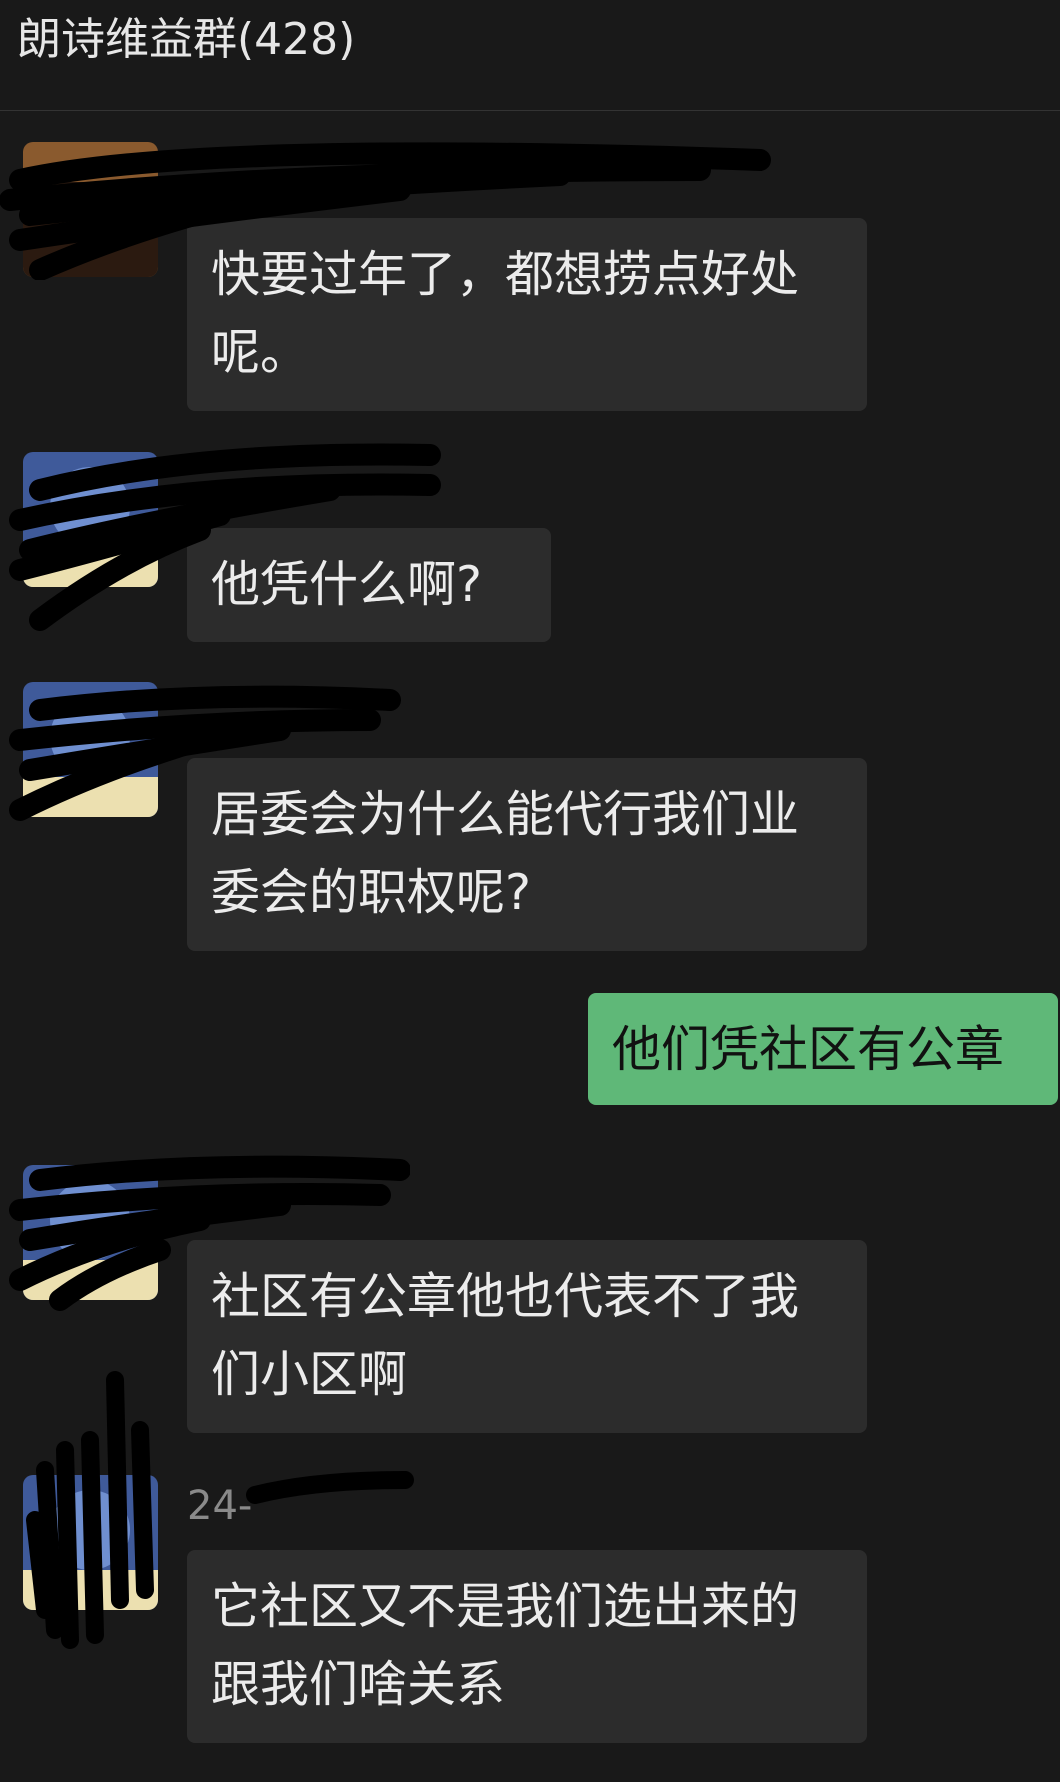 The height and width of the screenshot is (1782, 1060). What do you see at coordinates (527, 314) in the screenshot?
I see `message-bubble: 快要过年了，都想捞点好处呢。` at bounding box center [527, 314].